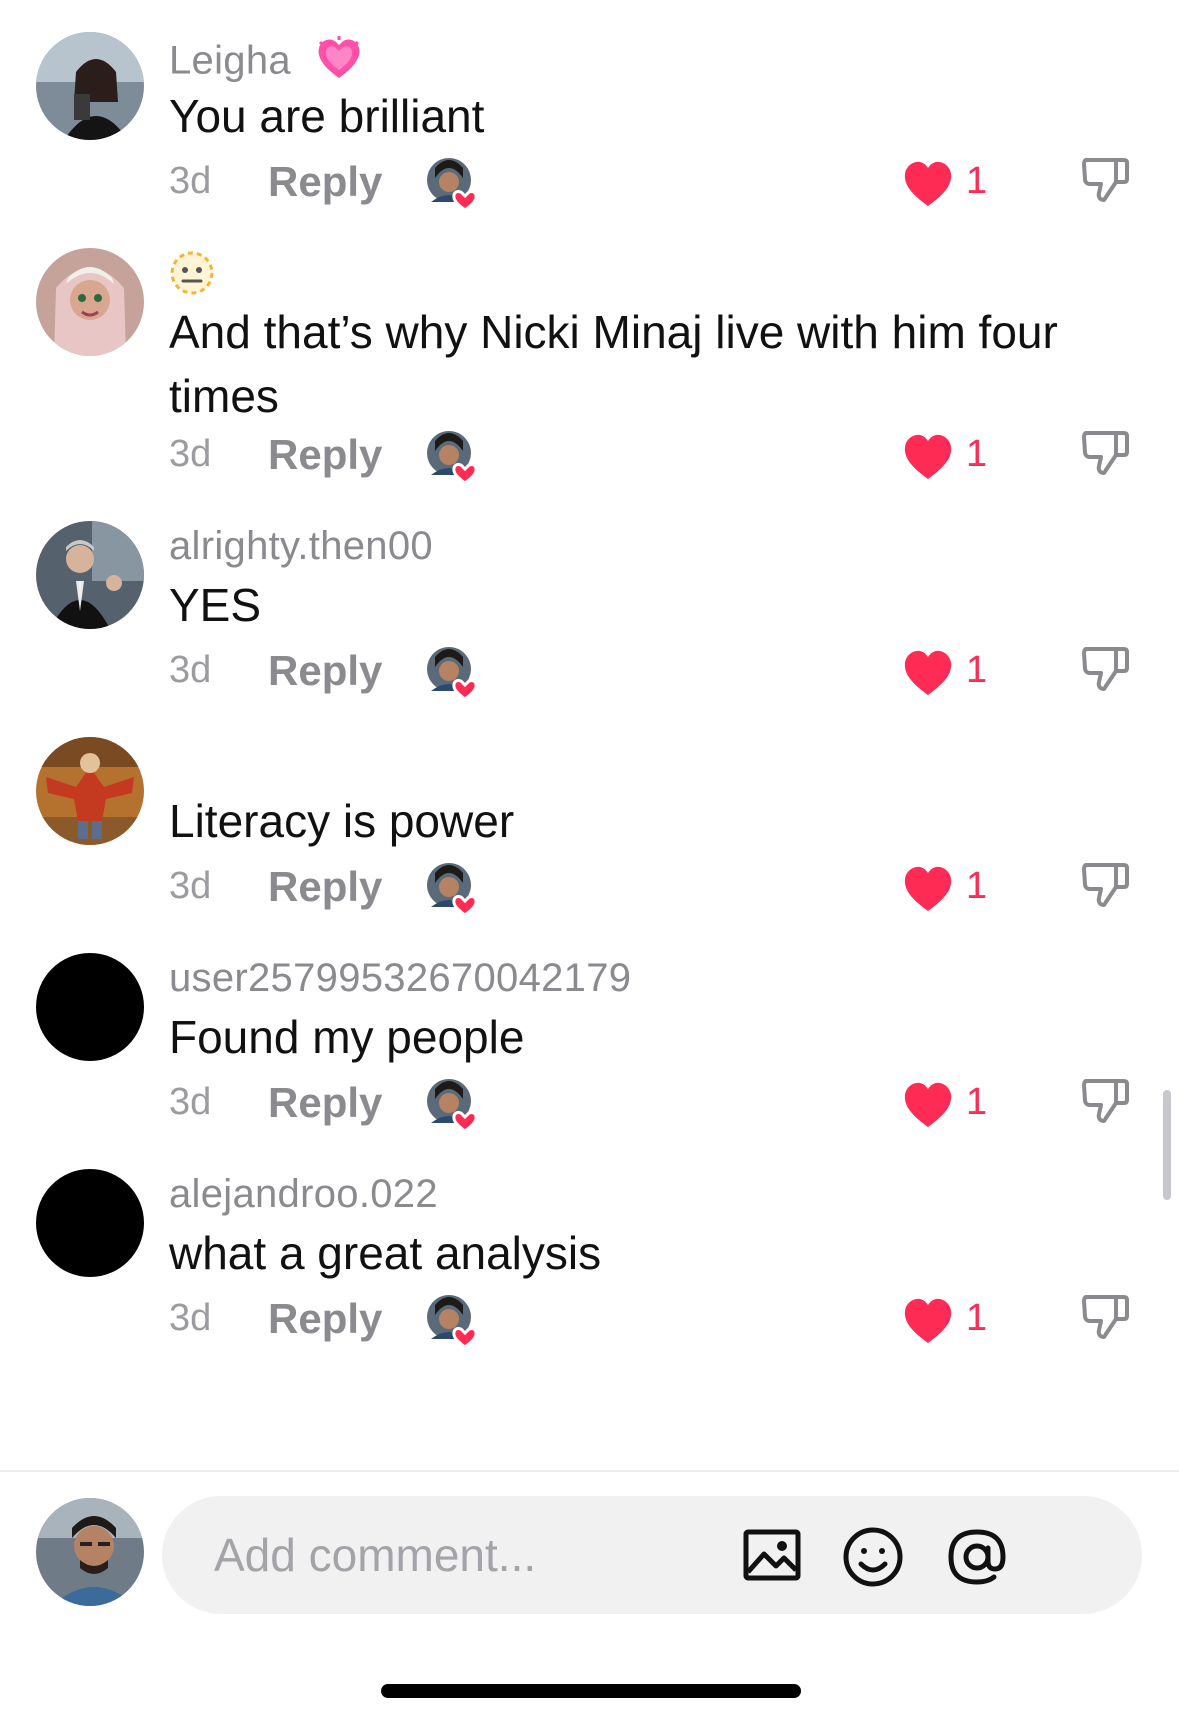  I want to click on username-text: alejandroo.022, so click(303, 1194).